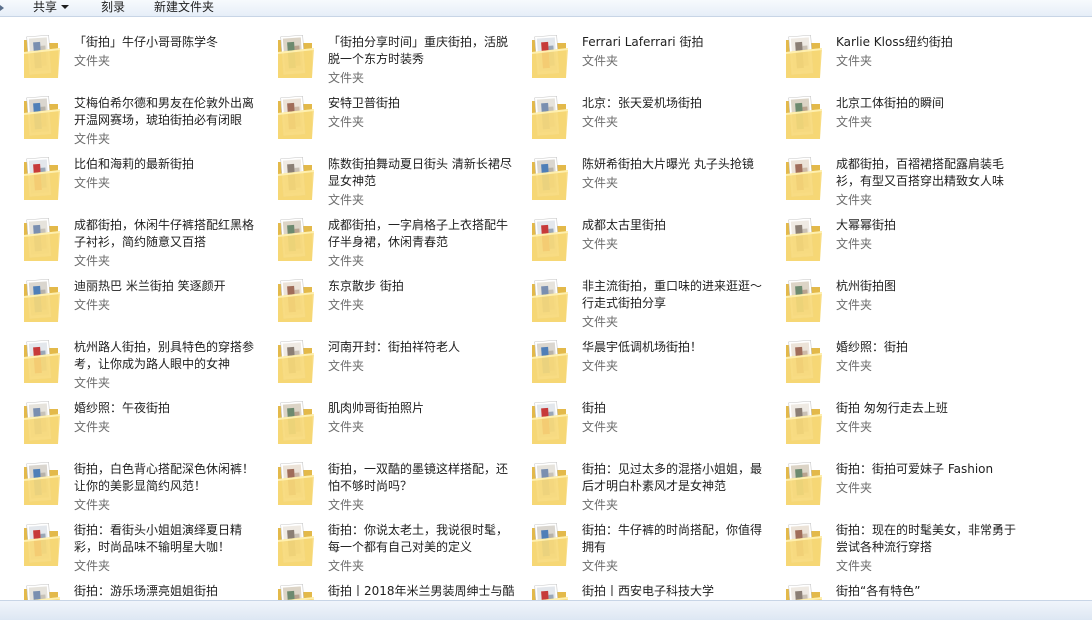  What do you see at coordinates (648, 591) in the screenshot?
I see `folder-name: 街拍丨西安电子科技大学` at bounding box center [648, 591].